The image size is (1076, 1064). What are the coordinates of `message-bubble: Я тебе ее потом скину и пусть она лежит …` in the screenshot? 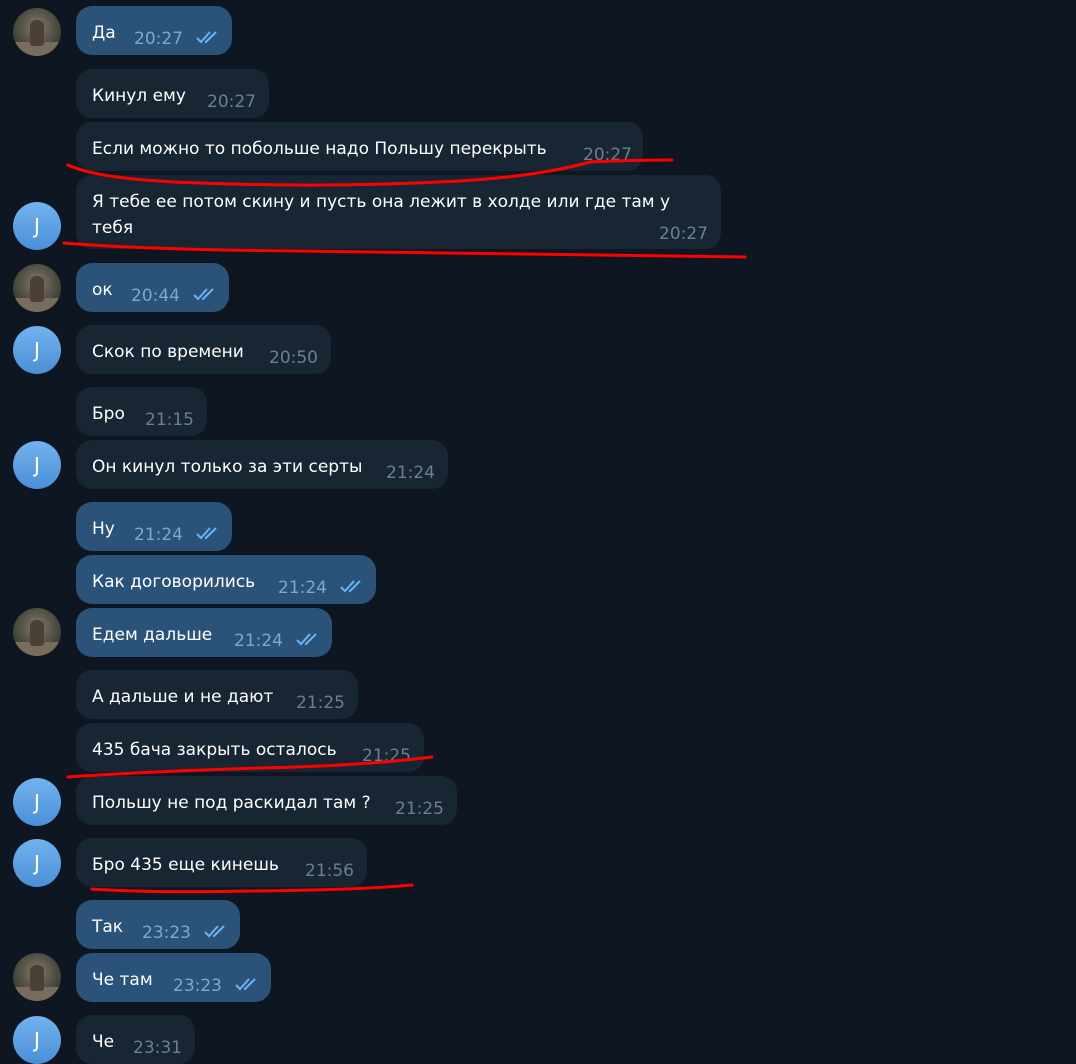 It's located at (398, 212).